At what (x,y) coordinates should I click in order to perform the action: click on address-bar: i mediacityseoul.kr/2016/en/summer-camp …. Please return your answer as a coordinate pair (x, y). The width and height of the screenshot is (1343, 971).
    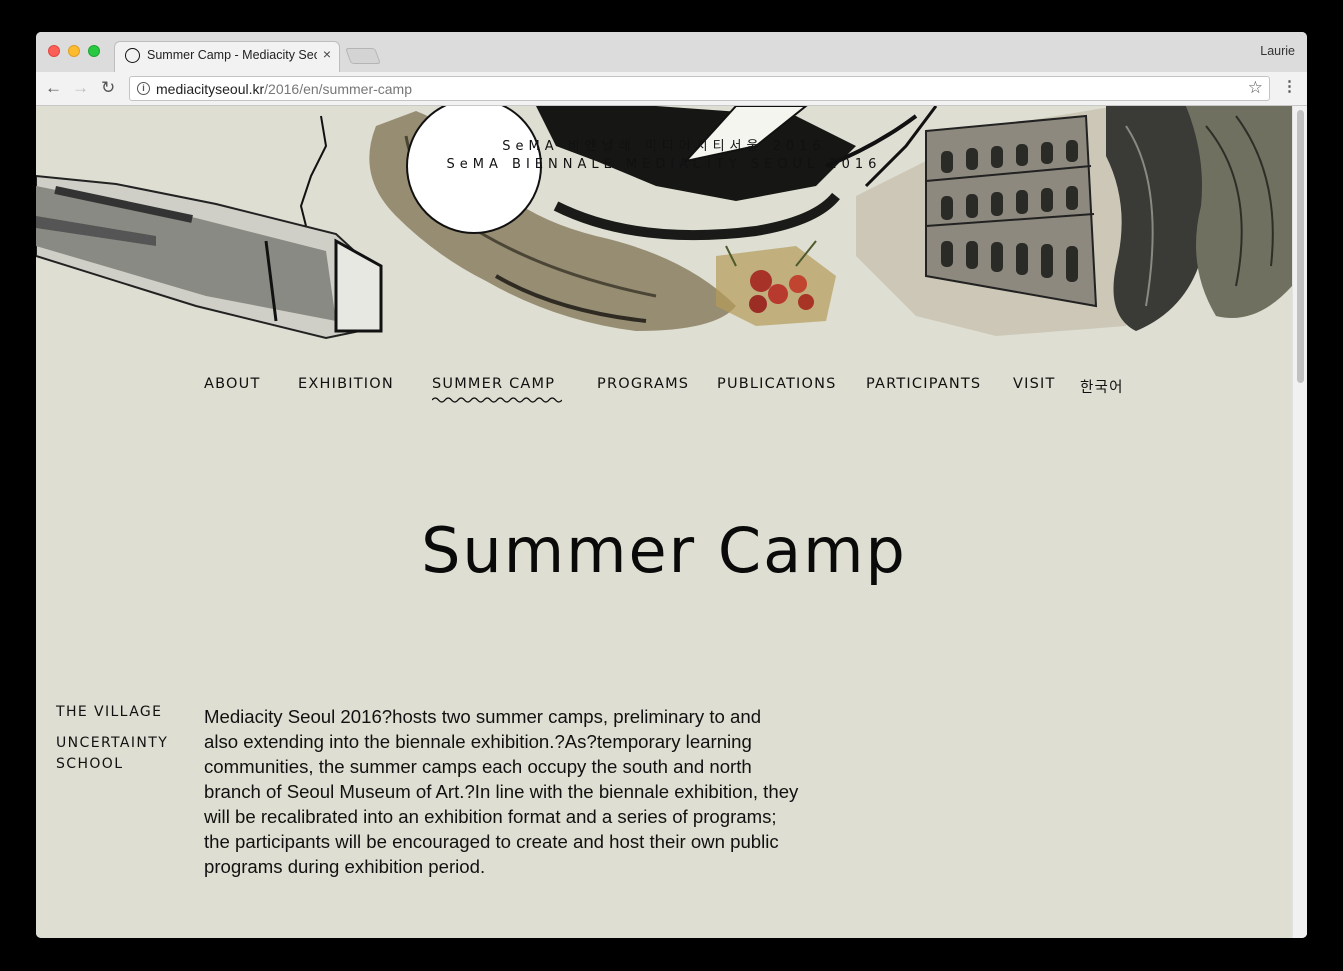
    Looking at the image, I should click on (699, 88).